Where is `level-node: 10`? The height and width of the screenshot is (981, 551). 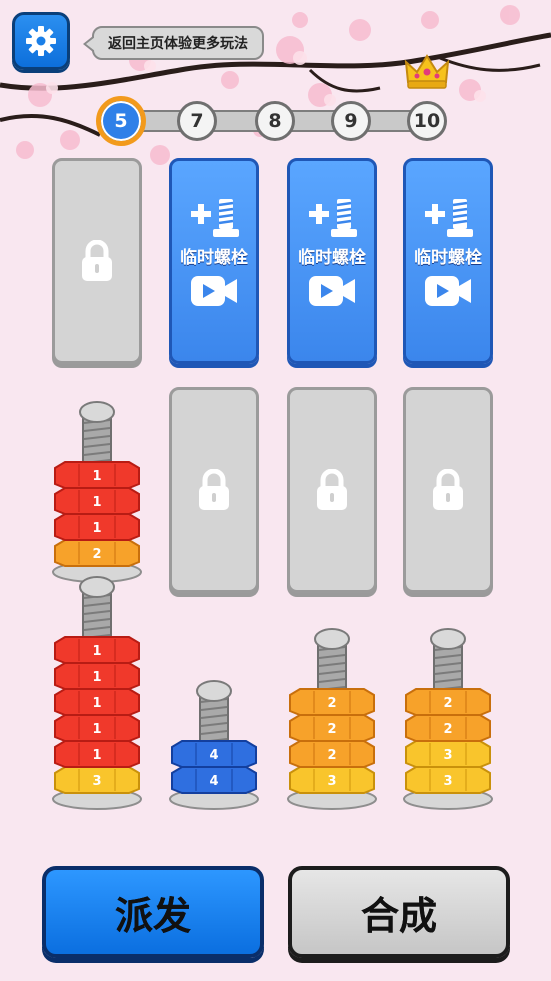
level-node: 10 is located at coordinates (427, 121).